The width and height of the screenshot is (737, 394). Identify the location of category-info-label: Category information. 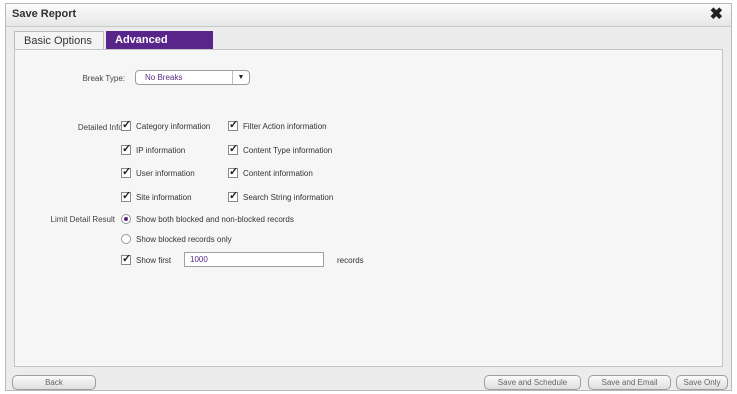
(173, 126).